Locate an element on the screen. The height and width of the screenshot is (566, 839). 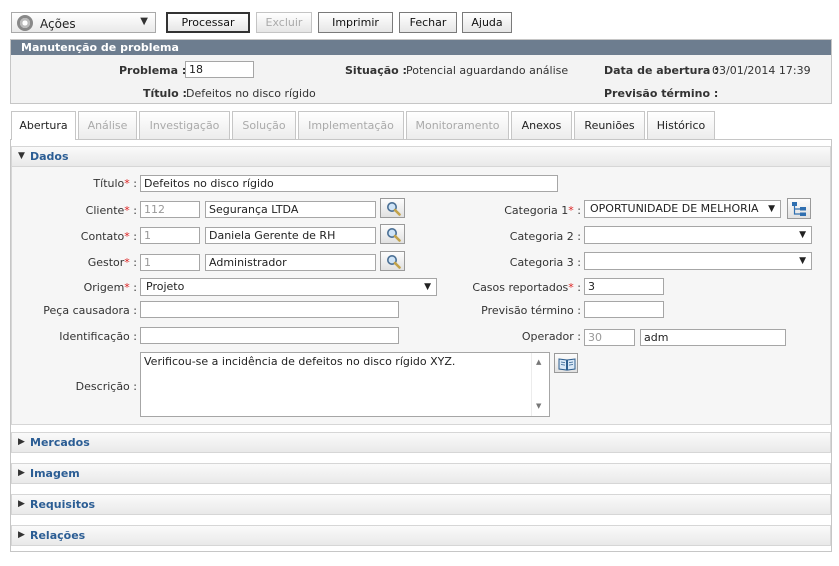
section-mercados-header: ▶ Mercados is located at coordinates (421, 442).